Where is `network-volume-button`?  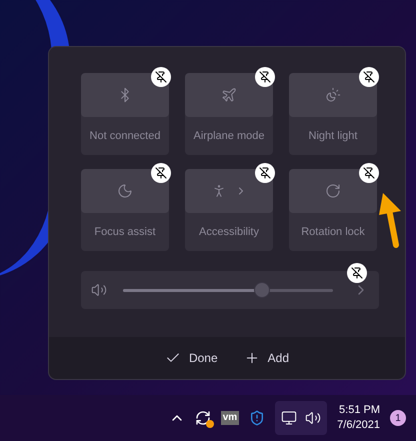 network-volume-button is located at coordinates (301, 418).